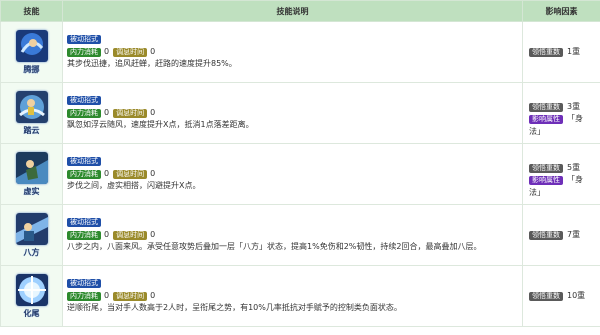 This screenshot has width=600, height=335. Describe the element at coordinates (574, 234) in the screenshot. I see `factor-value: 7重` at that location.